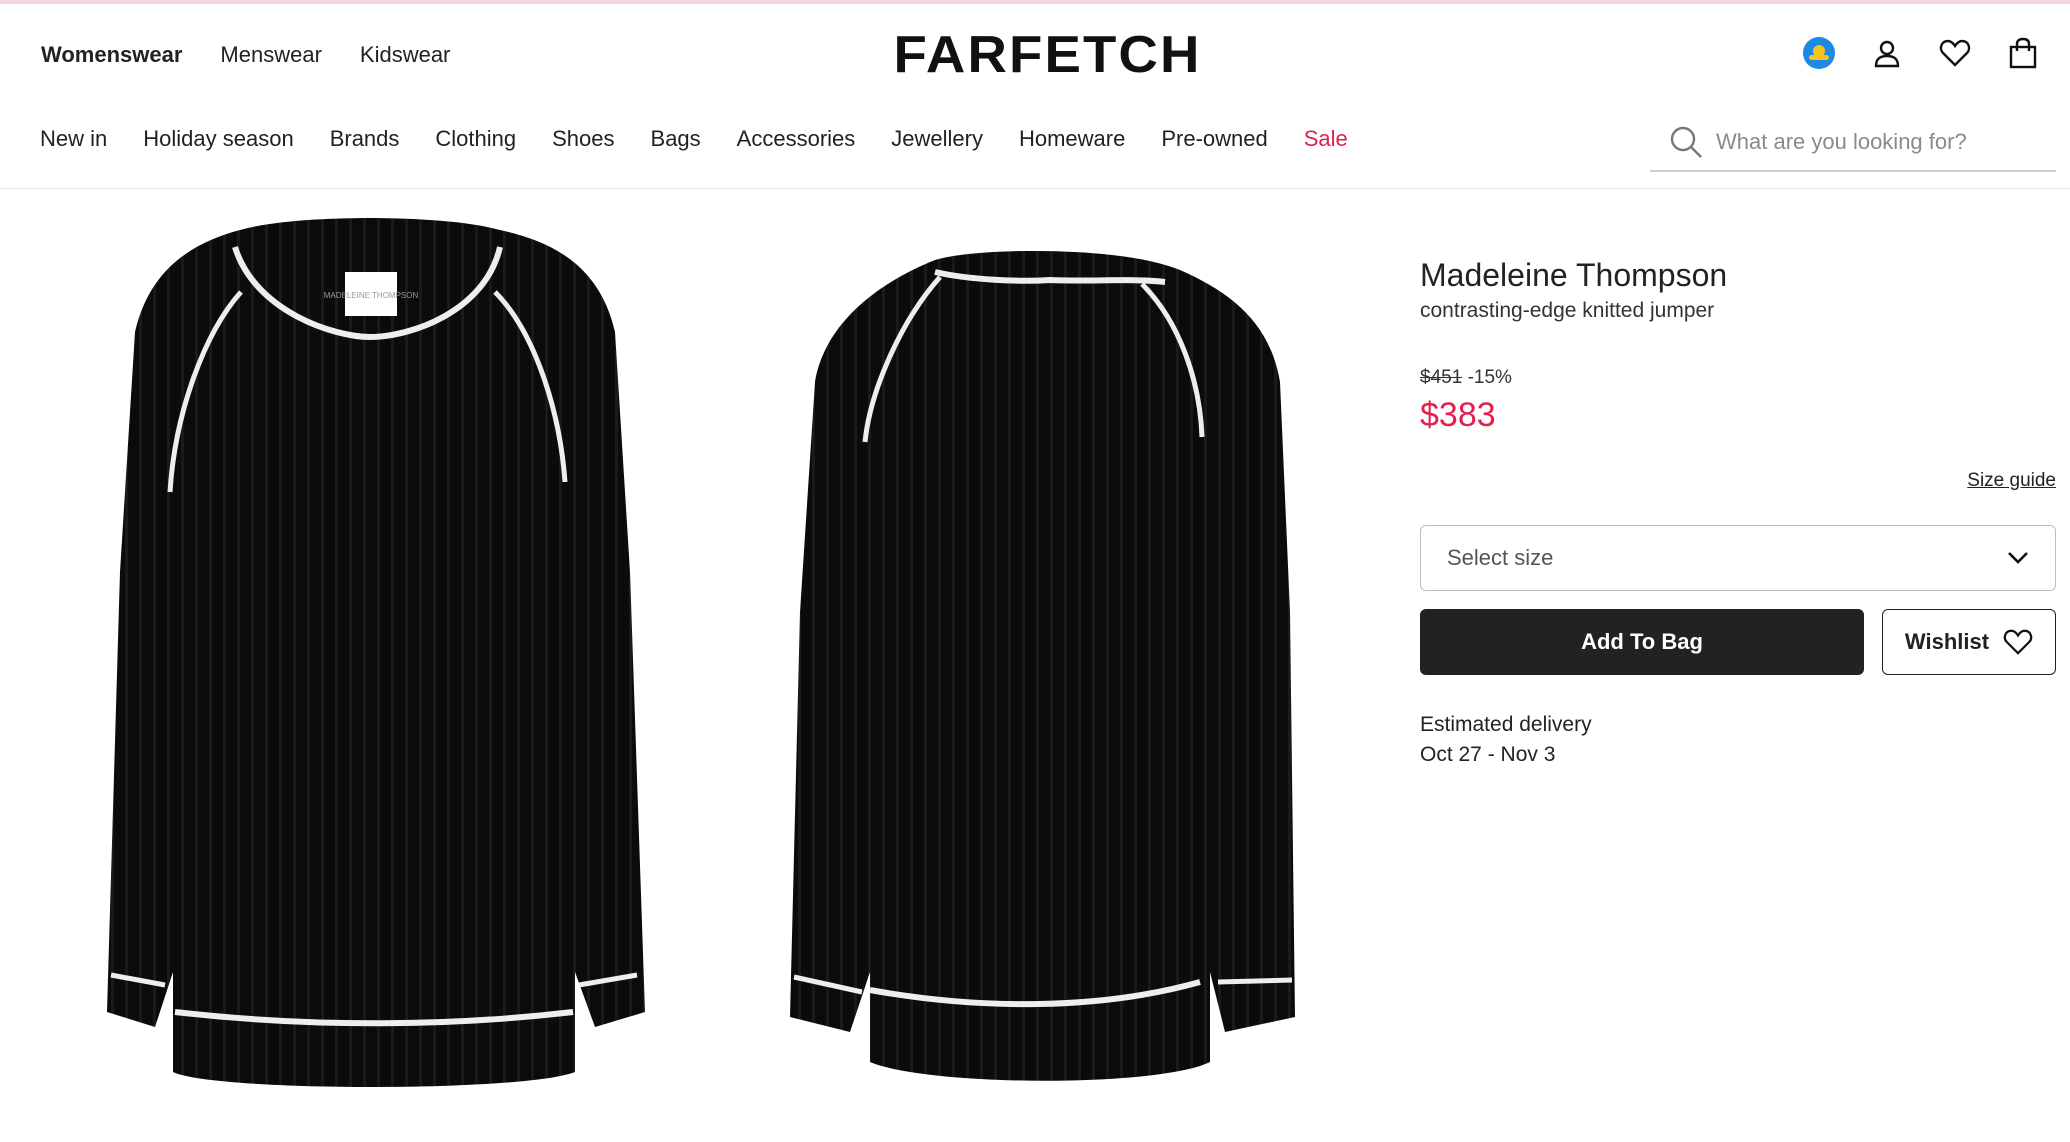 The width and height of the screenshot is (2070, 1142). I want to click on tab-menswear: Menswear, so click(270, 55).